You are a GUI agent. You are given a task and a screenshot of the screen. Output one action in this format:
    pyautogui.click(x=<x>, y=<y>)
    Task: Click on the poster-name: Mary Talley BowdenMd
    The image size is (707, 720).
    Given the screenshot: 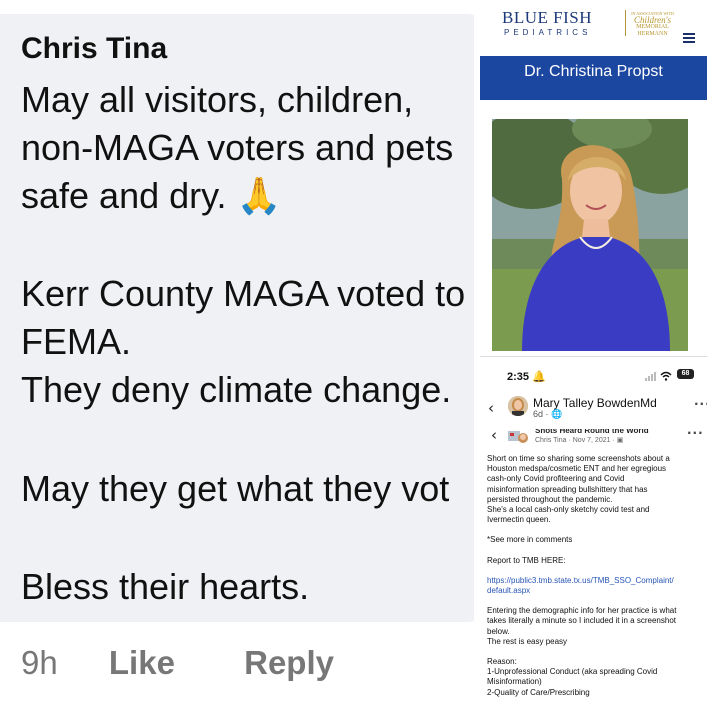 What is the action you would take?
    pyautogui.click(x=595, y=403)
    